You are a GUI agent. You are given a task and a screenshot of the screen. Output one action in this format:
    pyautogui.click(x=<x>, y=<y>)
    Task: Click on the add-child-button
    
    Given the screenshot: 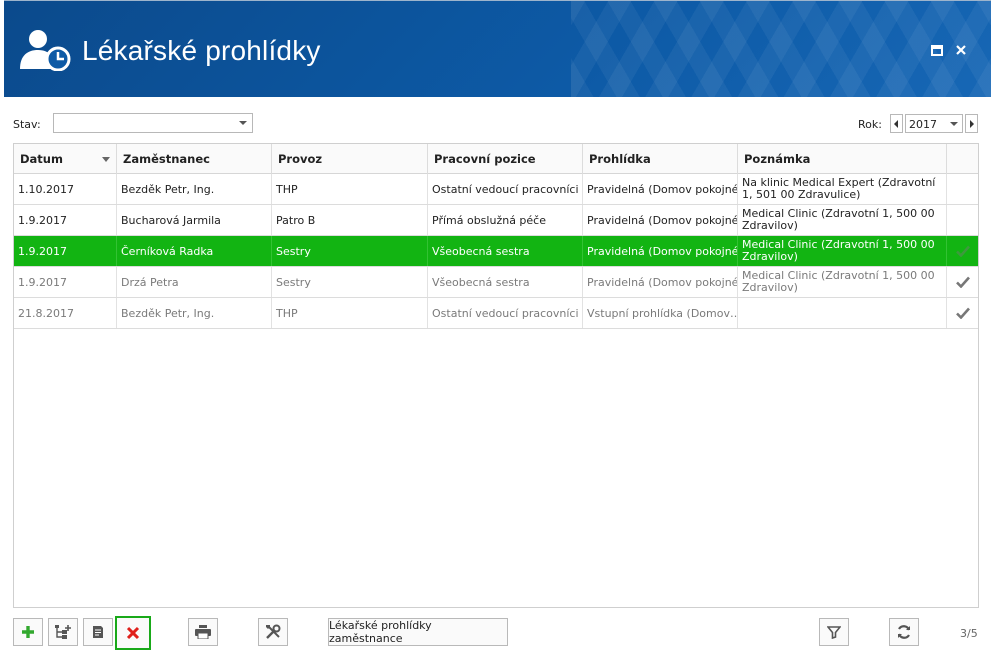 What is the action you would take?
    pyautogui.click(x=63, y=632)
    